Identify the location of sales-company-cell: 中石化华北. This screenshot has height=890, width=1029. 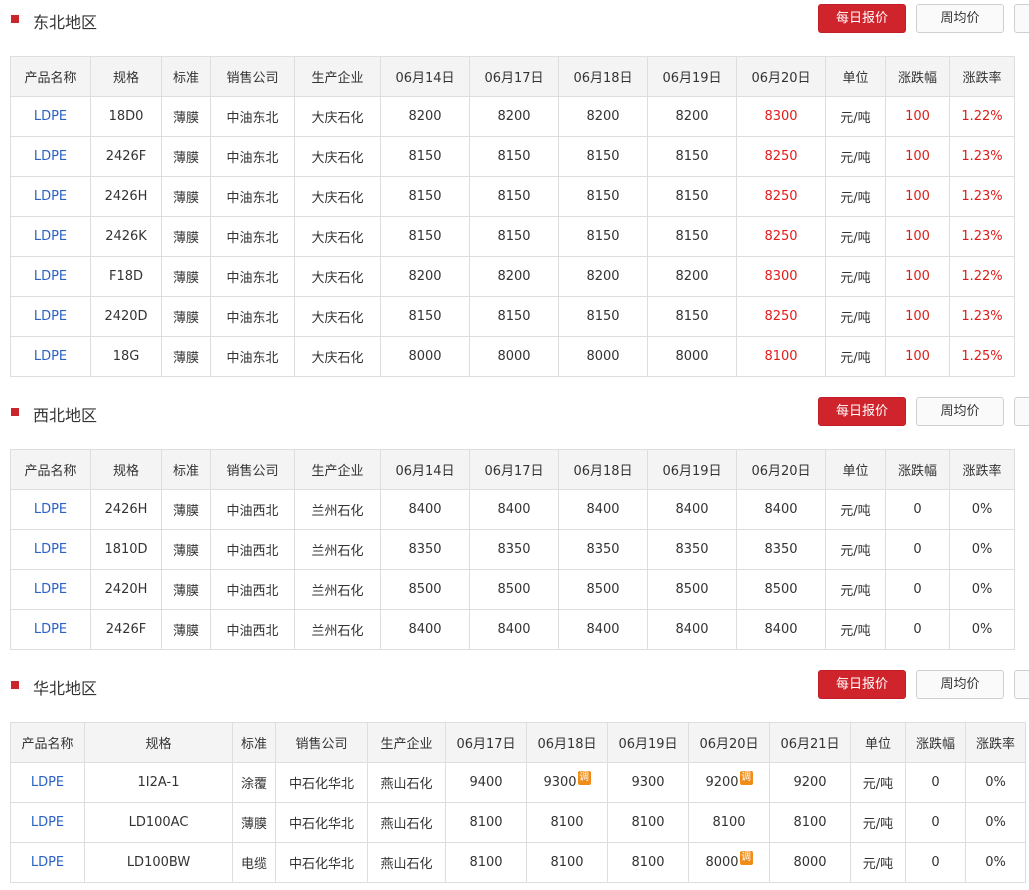
(321, 822).